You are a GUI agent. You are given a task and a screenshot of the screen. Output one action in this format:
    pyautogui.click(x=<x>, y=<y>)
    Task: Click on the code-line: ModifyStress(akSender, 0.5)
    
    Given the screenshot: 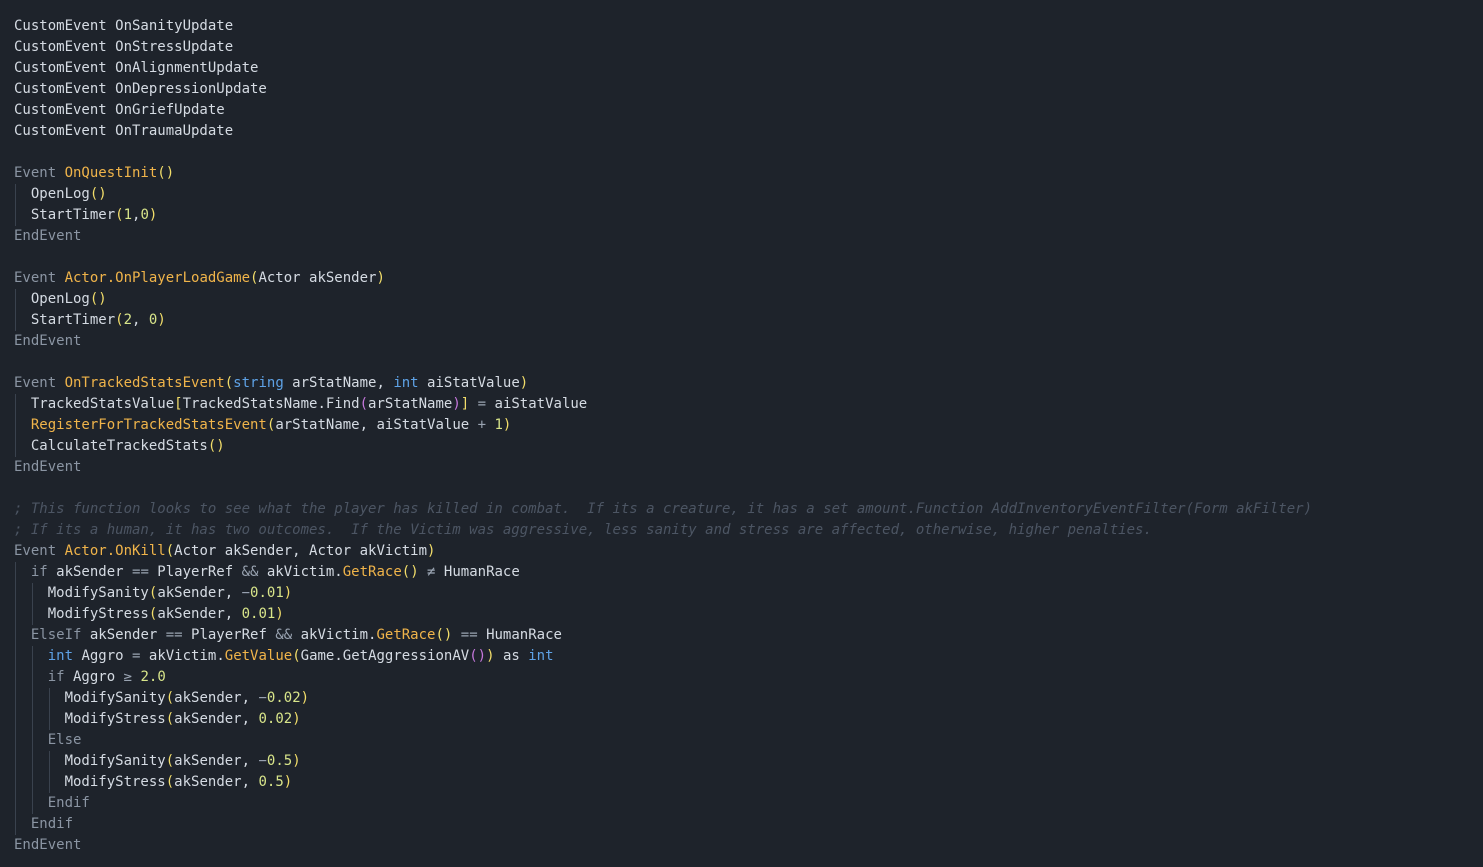 What is the action you would take?
    pyautogui.click(x=748, y=782)
    